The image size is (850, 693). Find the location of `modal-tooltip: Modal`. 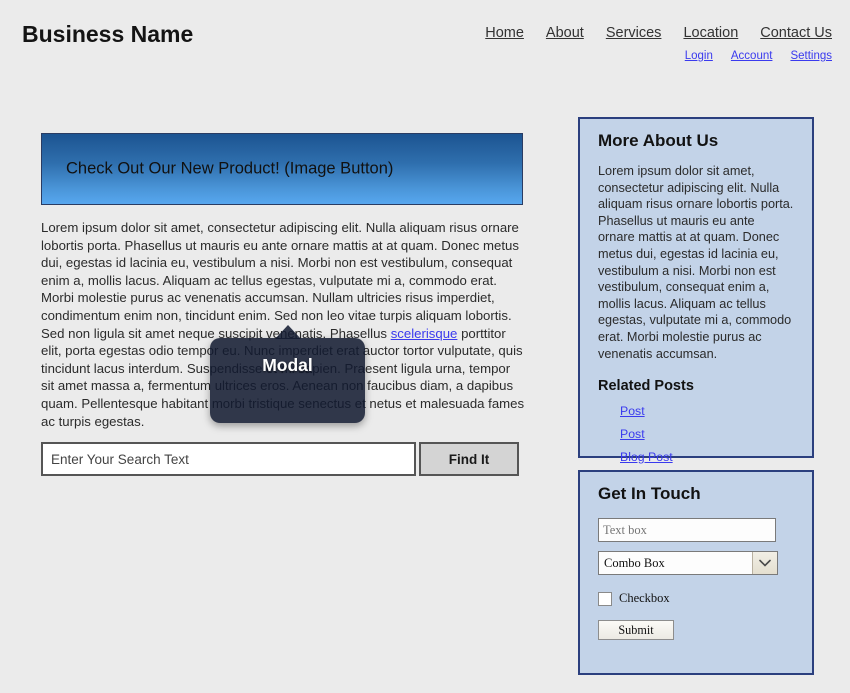

modal-tooltip: Modal is located at coordinates (287, 374).